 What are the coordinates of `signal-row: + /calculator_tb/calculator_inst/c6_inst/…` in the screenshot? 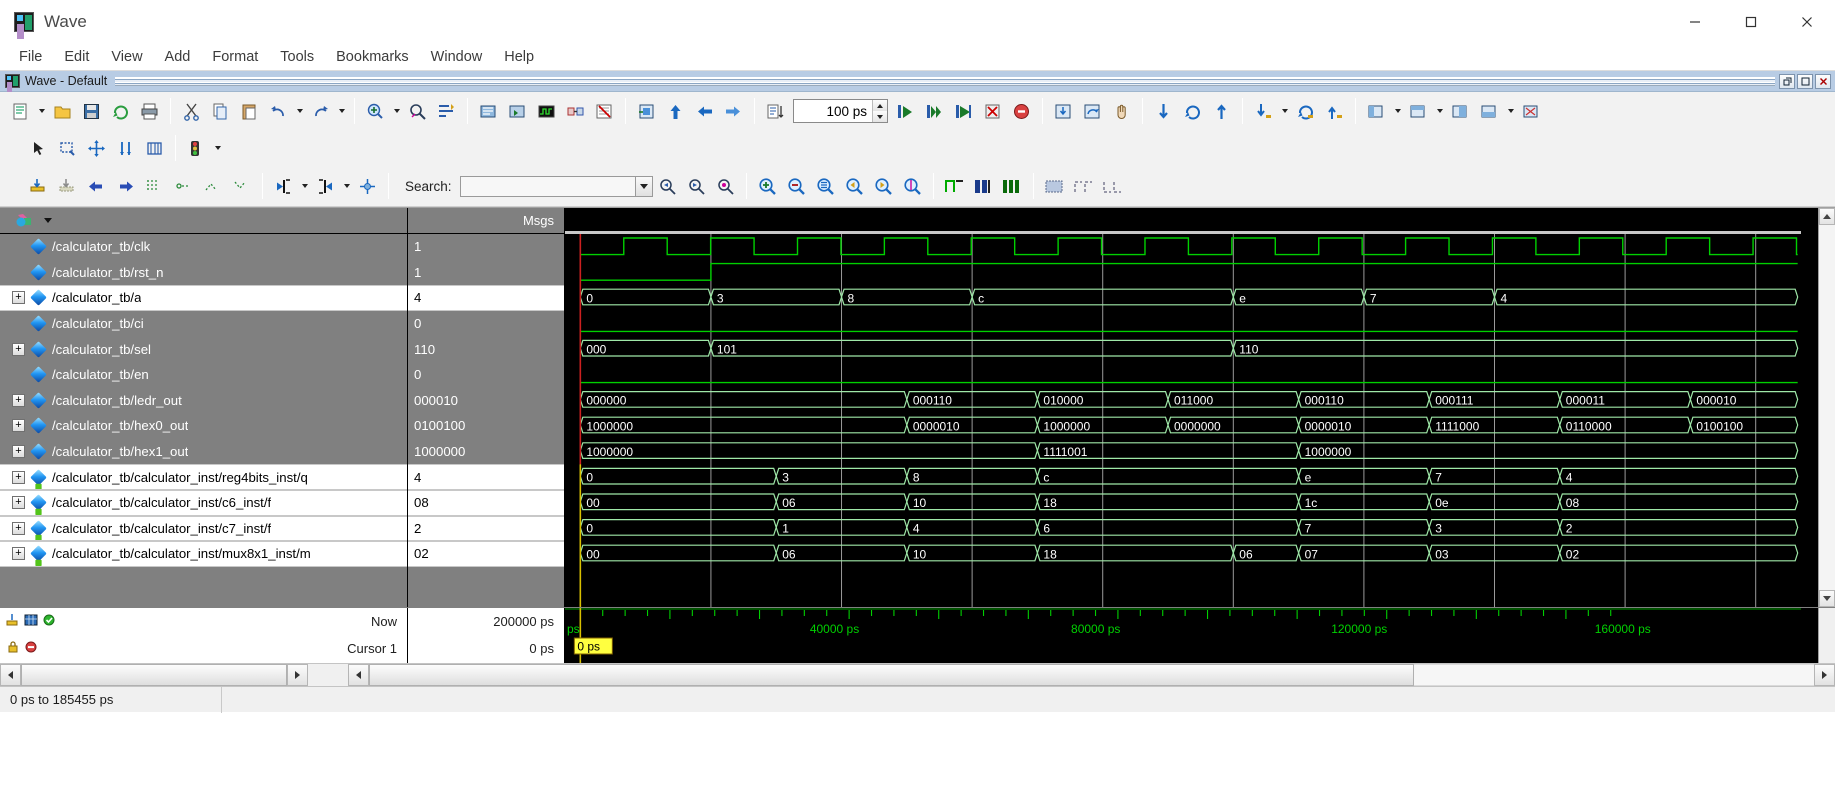 It's located at (203, 502).